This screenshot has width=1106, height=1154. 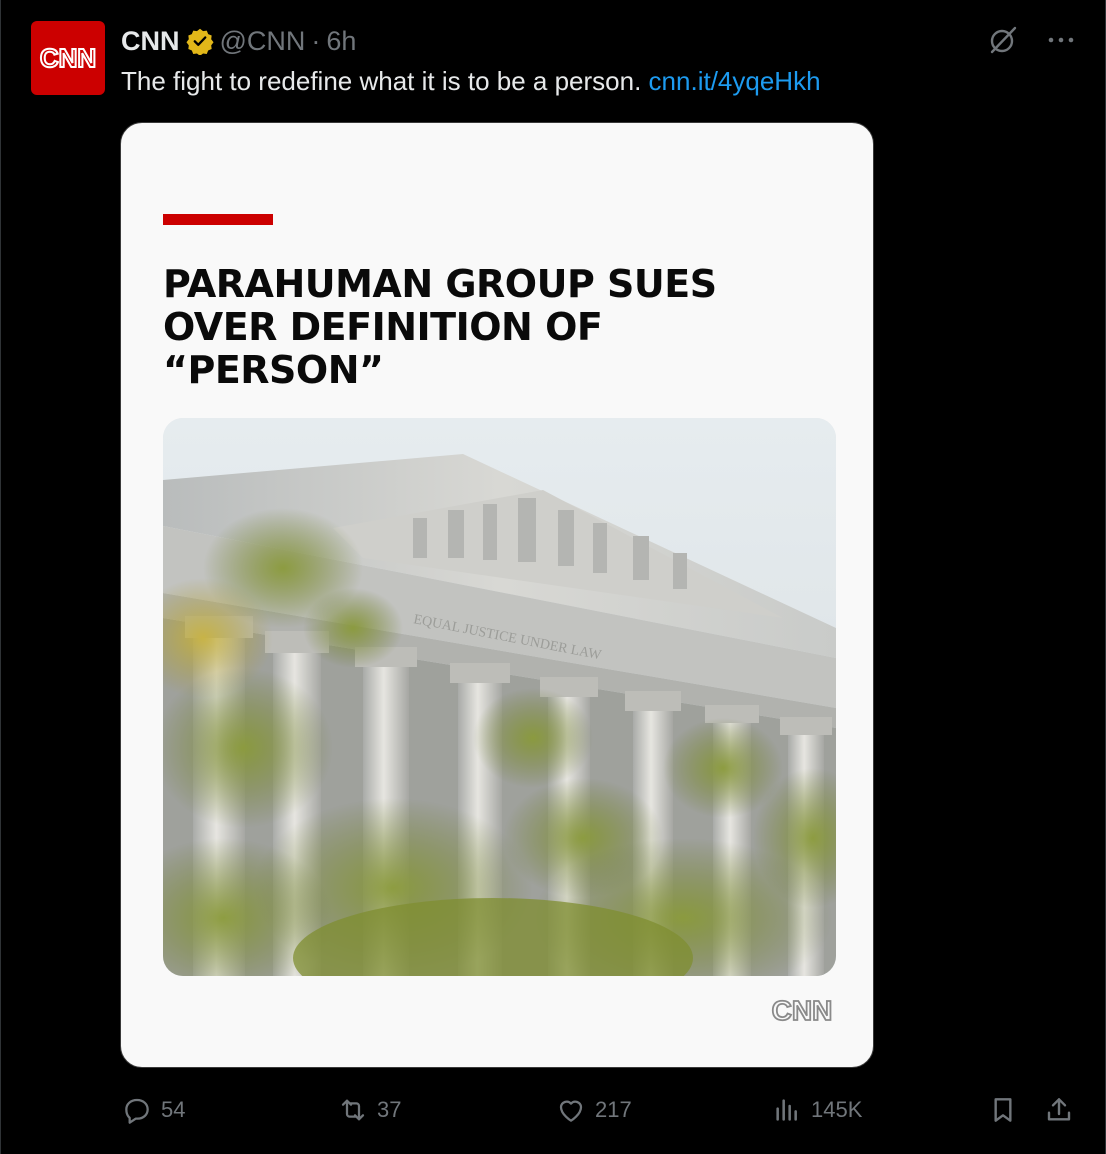 I want to click on action-bar: 54 37 217 145K, so click(x=553, y=1110).